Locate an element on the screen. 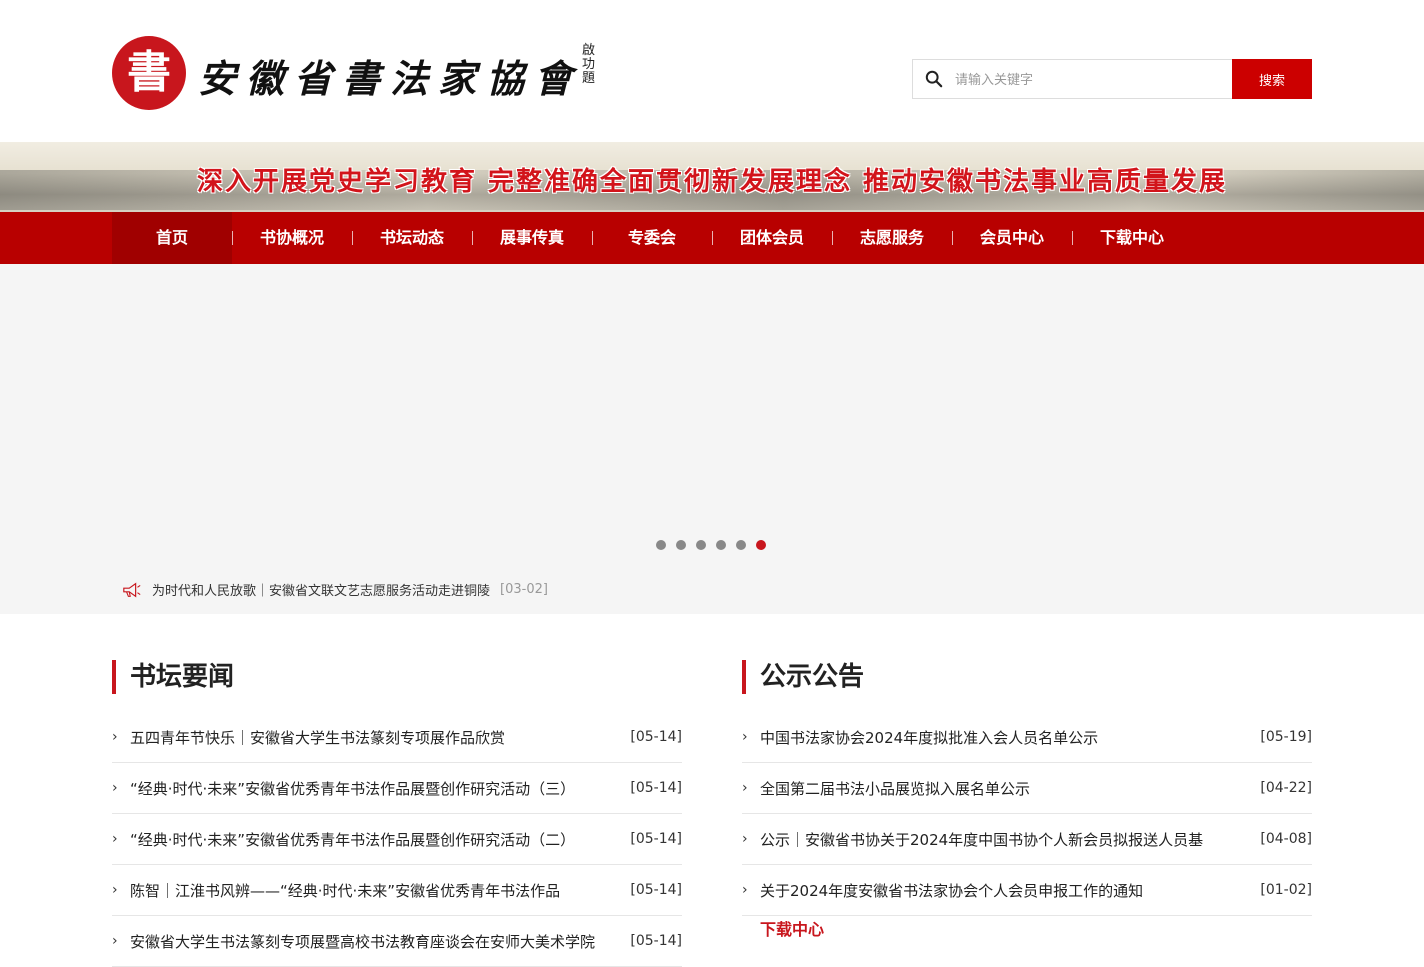 Image resolution: width=1424 pixels, height=967 pixels. list-item-date: [01-02] is located at coordinates (1286, 890).